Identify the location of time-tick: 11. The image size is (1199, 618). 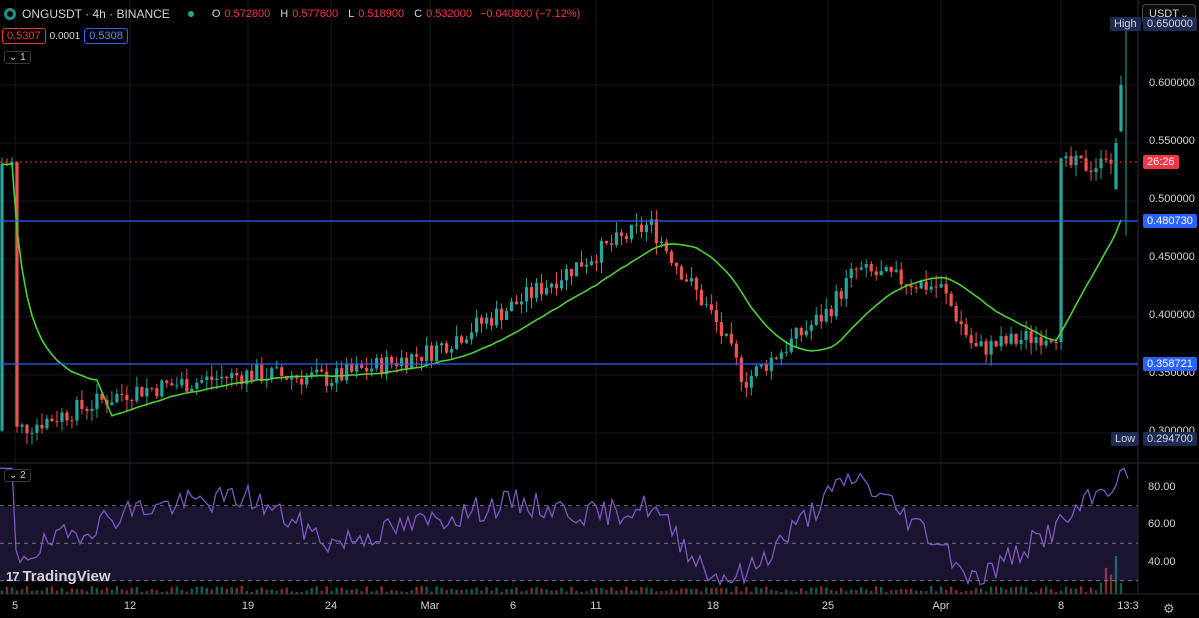
(596, 606).